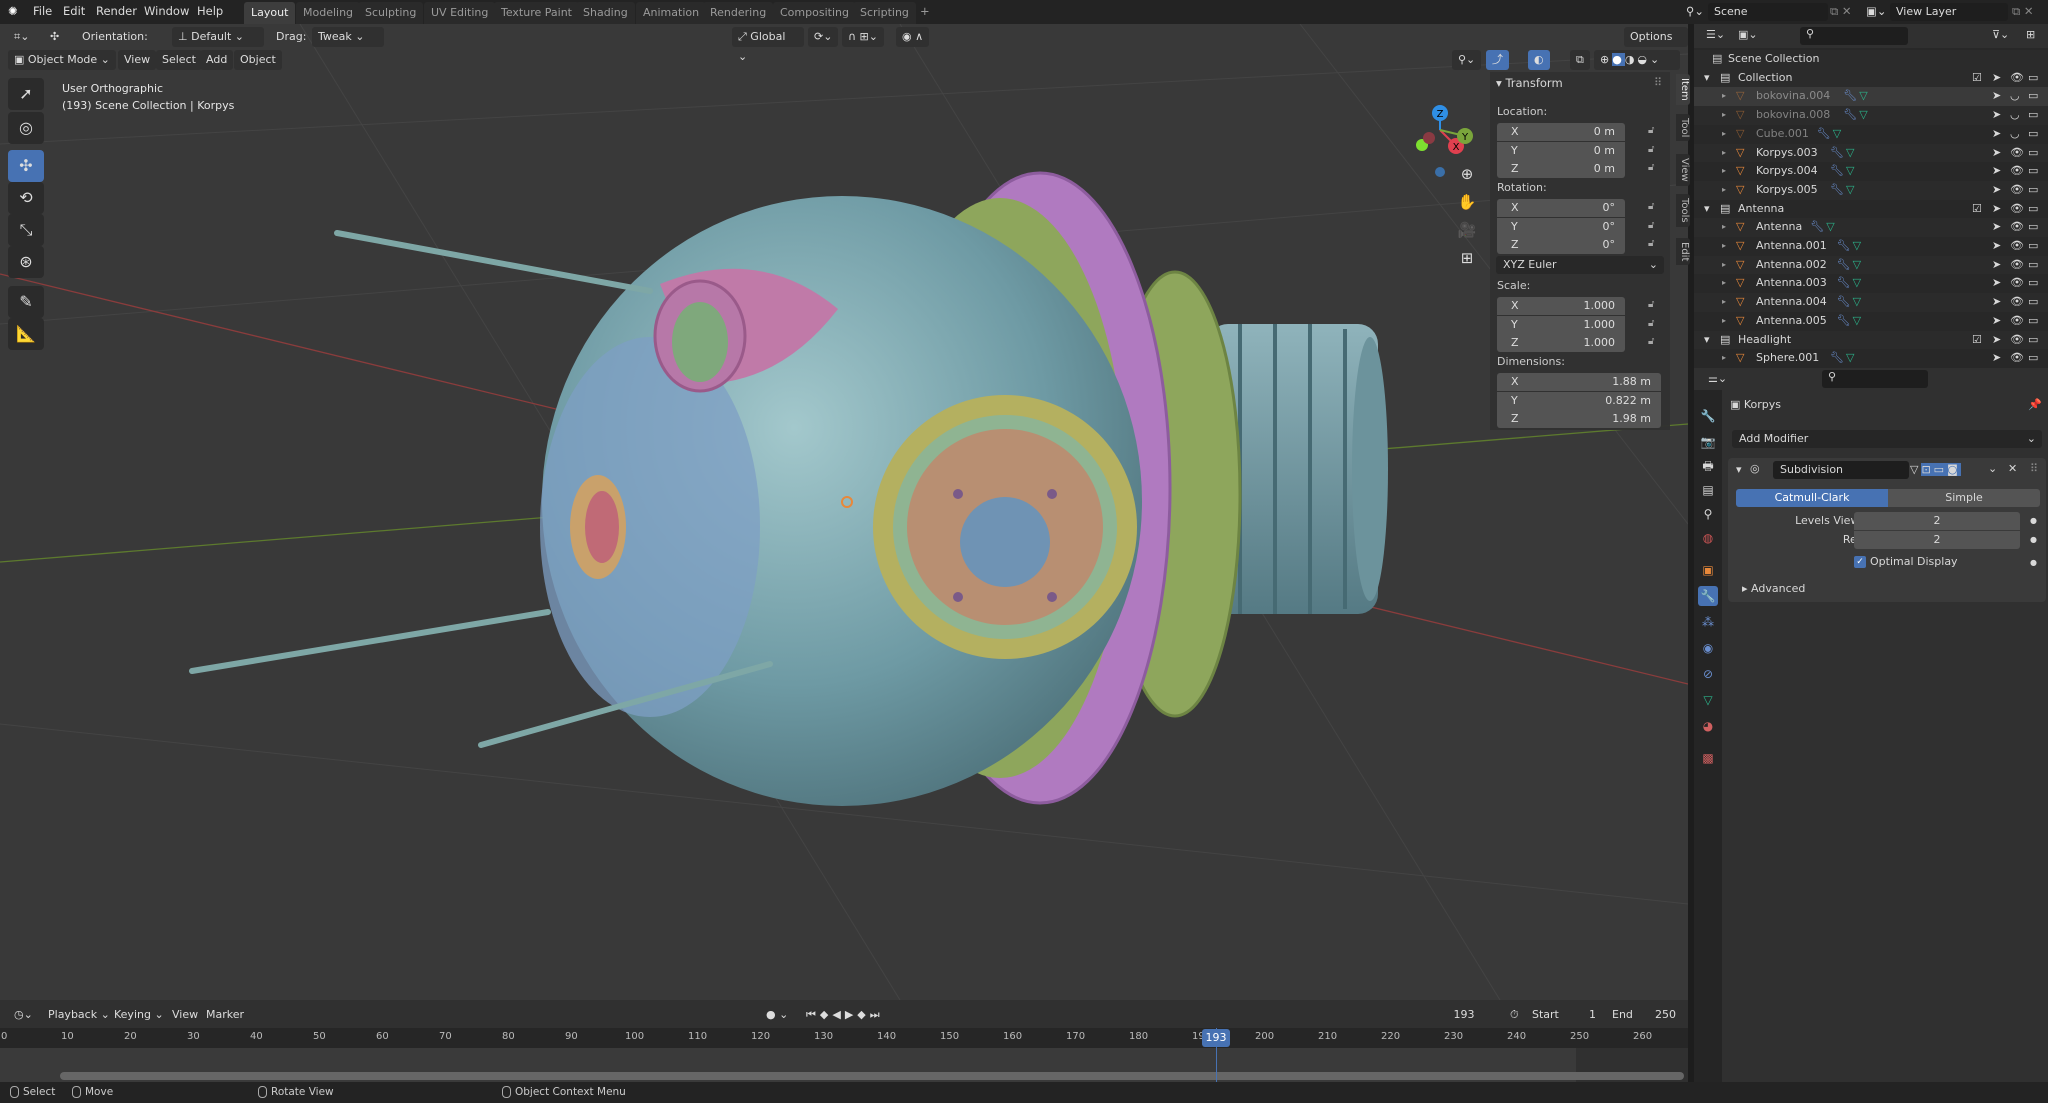 This screenshot has height=1103, width=2048. Describe the element at coordinates (1561, 324) in the screenshot. I see `scale-y-field: Y 1.000` at that location.